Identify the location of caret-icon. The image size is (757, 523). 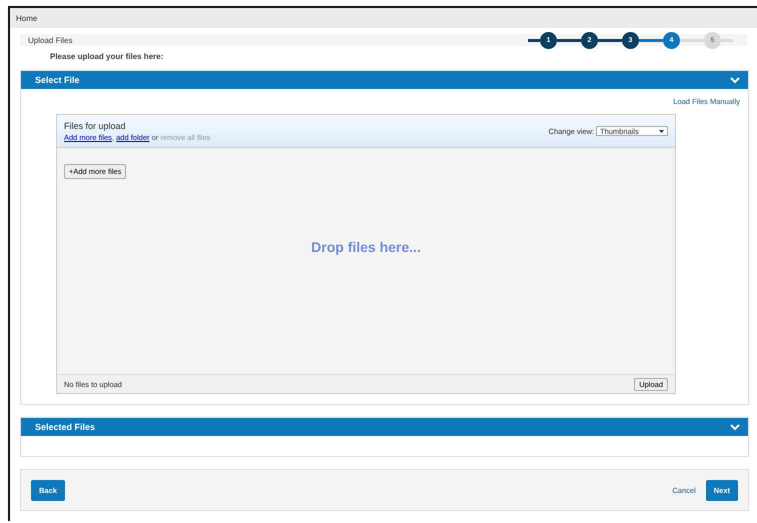
(661, 131).